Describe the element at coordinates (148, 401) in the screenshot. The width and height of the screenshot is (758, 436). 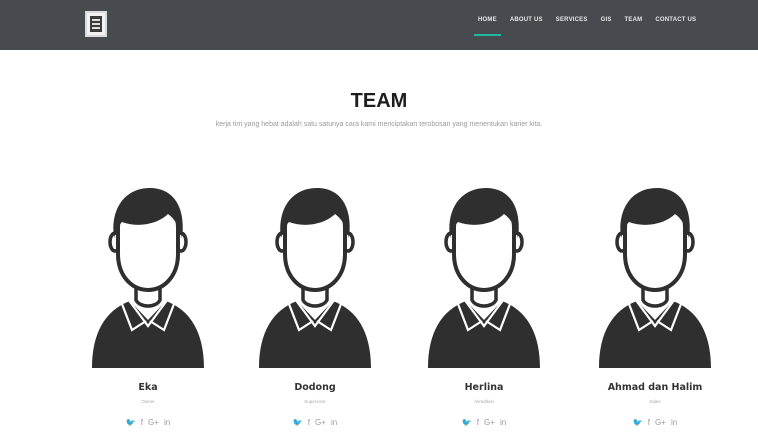
I see `member-role: Owner` at that location.